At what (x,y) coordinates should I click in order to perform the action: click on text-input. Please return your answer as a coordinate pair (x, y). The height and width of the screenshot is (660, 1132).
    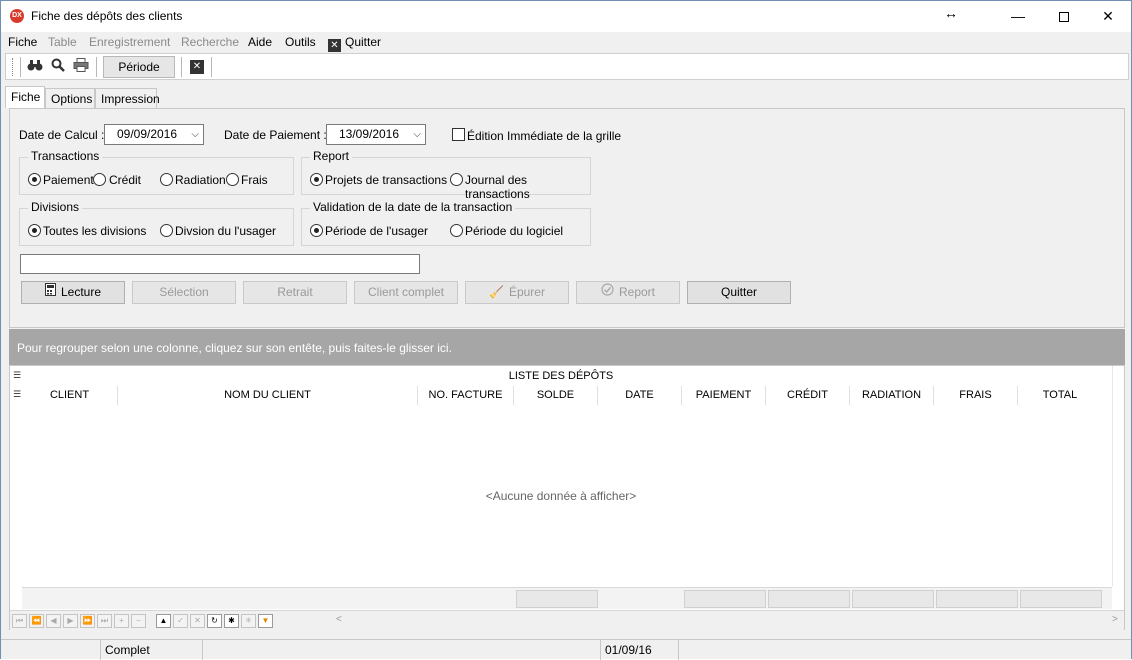
    Looking at the image, I should click on (220, 264).